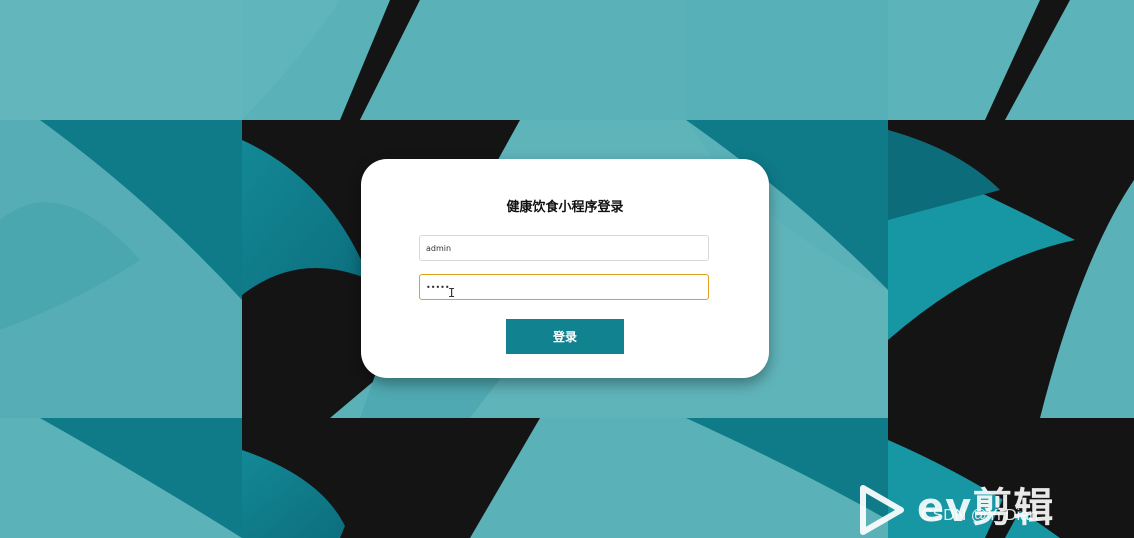 The image size is (1134, 538). What do you see at coordinates (565, 207) in the screenshot?
I see `login-title: 健康饮食小程序登录` at bounding box center [565, 207].